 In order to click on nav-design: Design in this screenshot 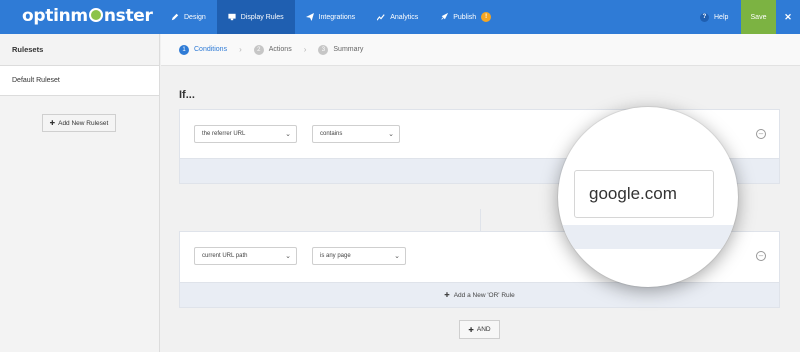, I will do `click(188, 17)`.